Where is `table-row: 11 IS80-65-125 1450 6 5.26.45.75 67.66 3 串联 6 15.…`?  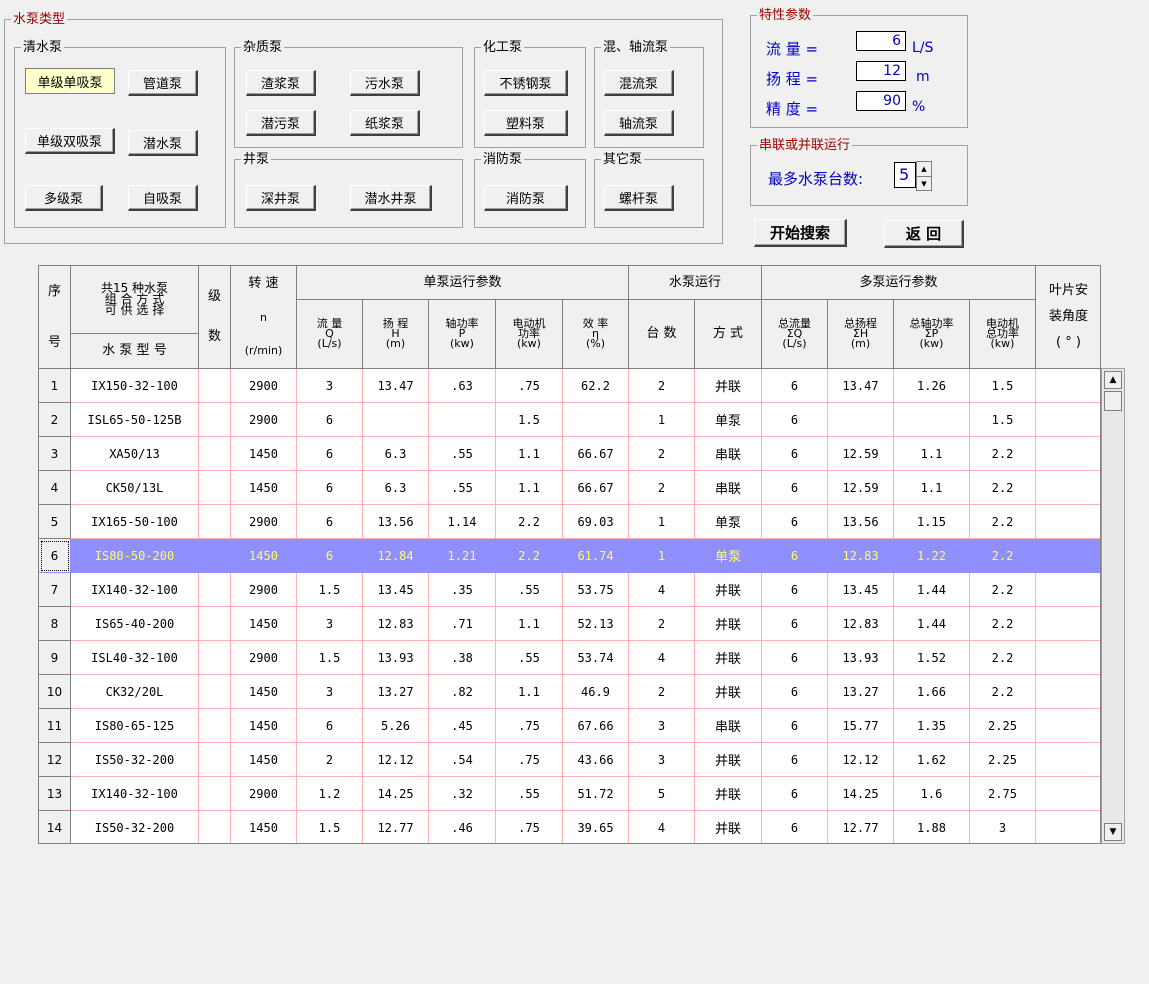 table-row: 11 IS80-65-125 1450 6 5.26.45.75 67.66 3 串联 6 15.… is located at coordinates (569, 726).